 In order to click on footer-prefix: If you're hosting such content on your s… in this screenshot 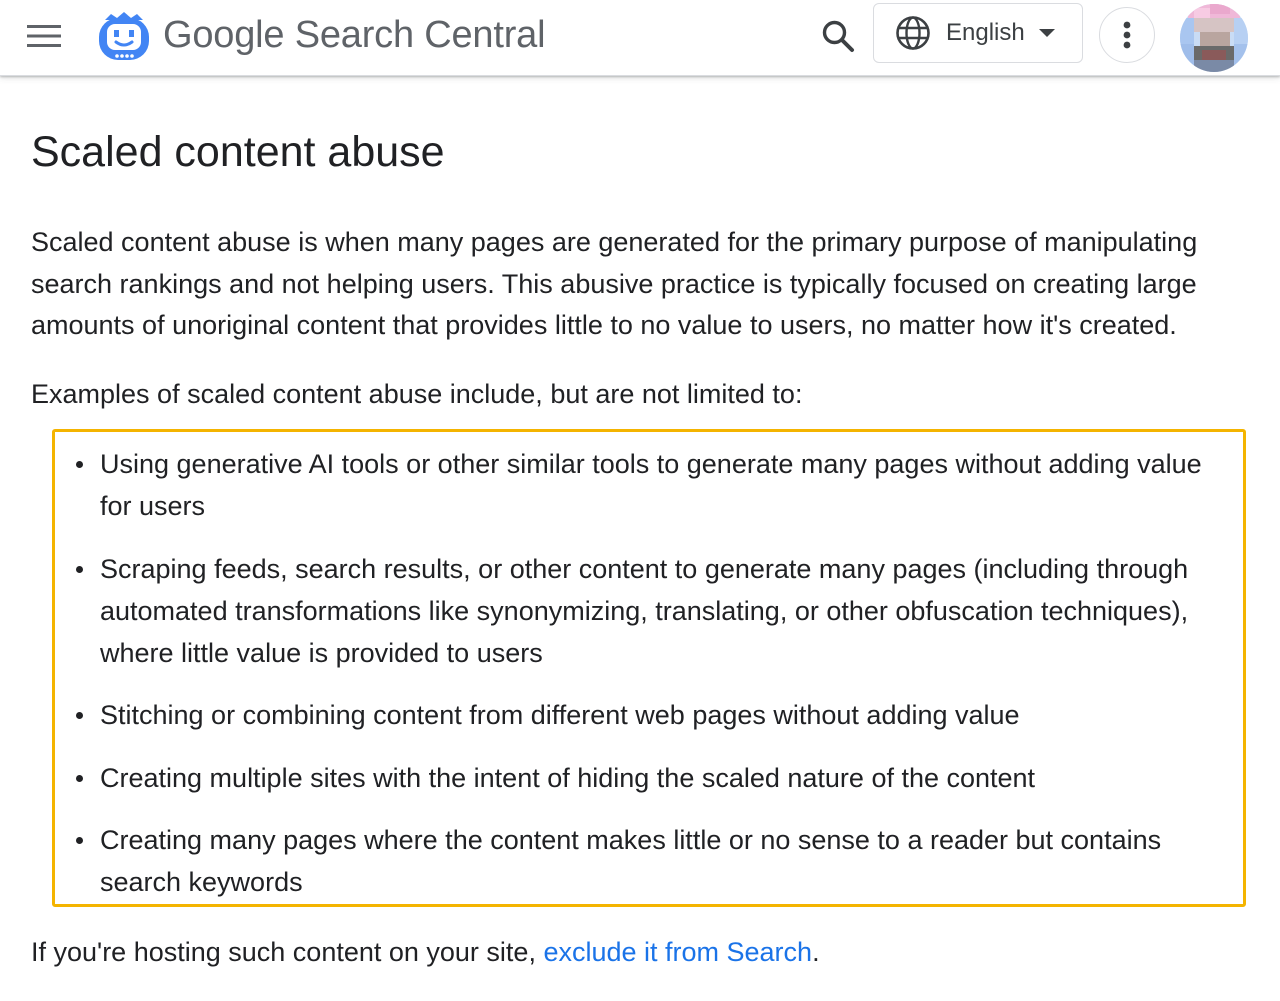, I will do `click(287, 952)`.